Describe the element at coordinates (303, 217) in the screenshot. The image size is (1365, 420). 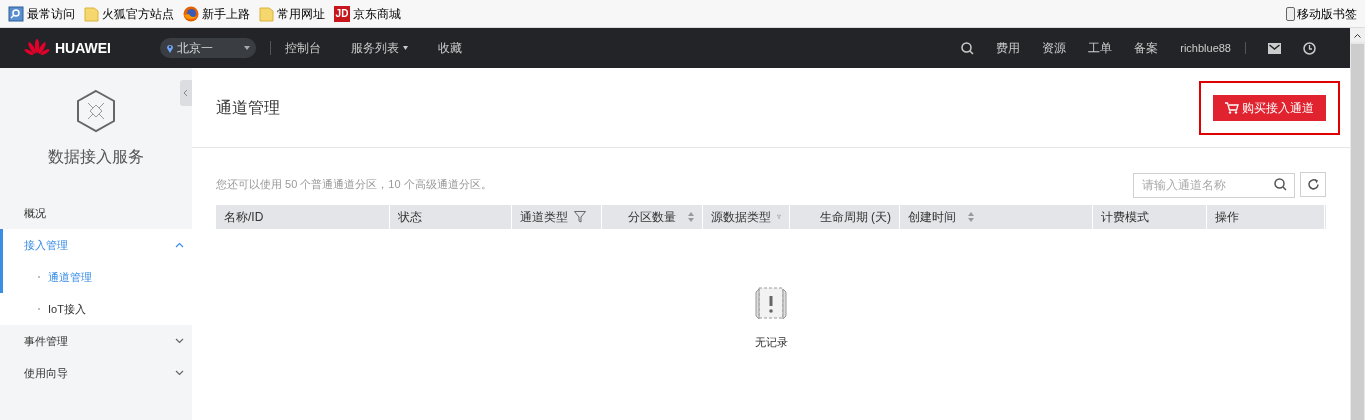
I see `column-header: 名称/ID` at that location.